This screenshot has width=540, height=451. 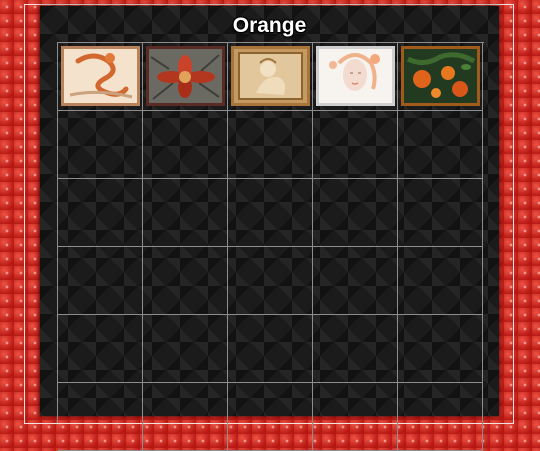 I want to click on orange-fruit-icon, so click(x=440, y=76).